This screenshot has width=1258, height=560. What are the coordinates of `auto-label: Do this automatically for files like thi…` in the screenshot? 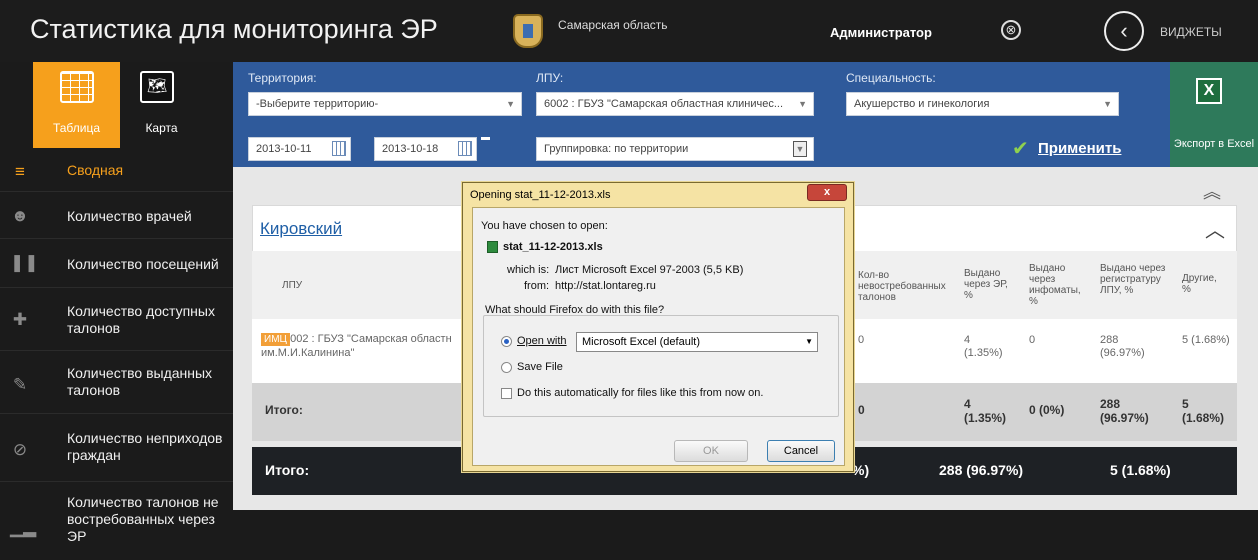 It's located at (640, 393).